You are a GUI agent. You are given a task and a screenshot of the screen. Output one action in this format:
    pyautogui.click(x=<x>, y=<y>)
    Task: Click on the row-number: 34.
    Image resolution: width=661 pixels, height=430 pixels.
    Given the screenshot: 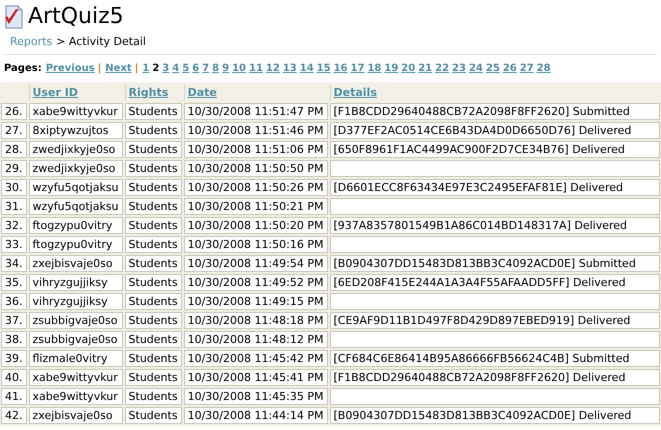 What is the action you would take?
    pyautogui.click(x=13, y=263)
    